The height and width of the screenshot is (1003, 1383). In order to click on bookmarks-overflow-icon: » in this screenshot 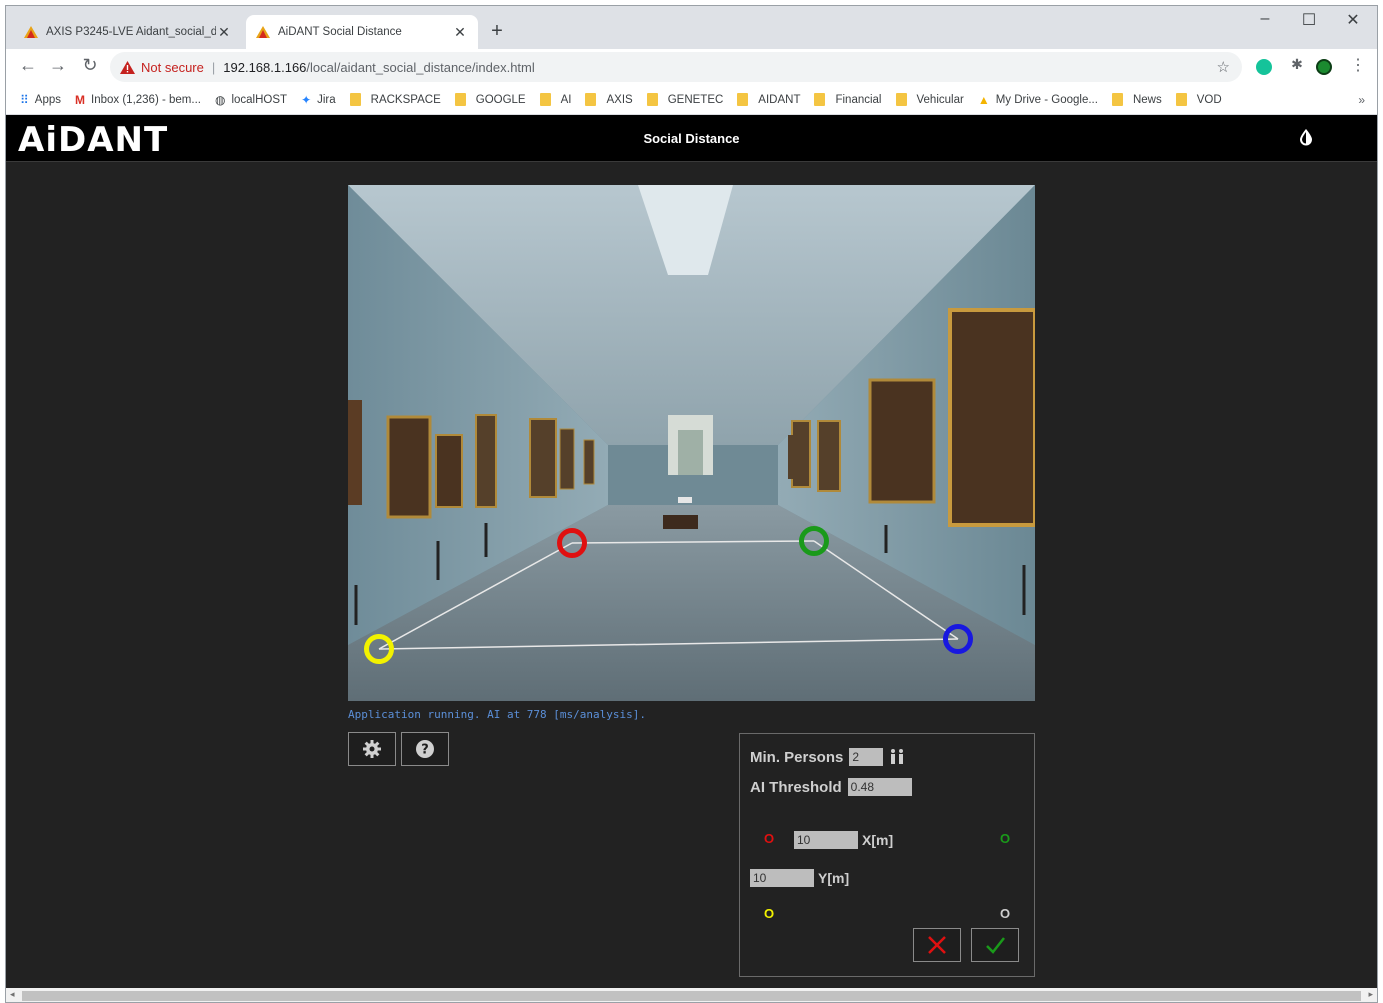, I will do `click(1361, 100)`.